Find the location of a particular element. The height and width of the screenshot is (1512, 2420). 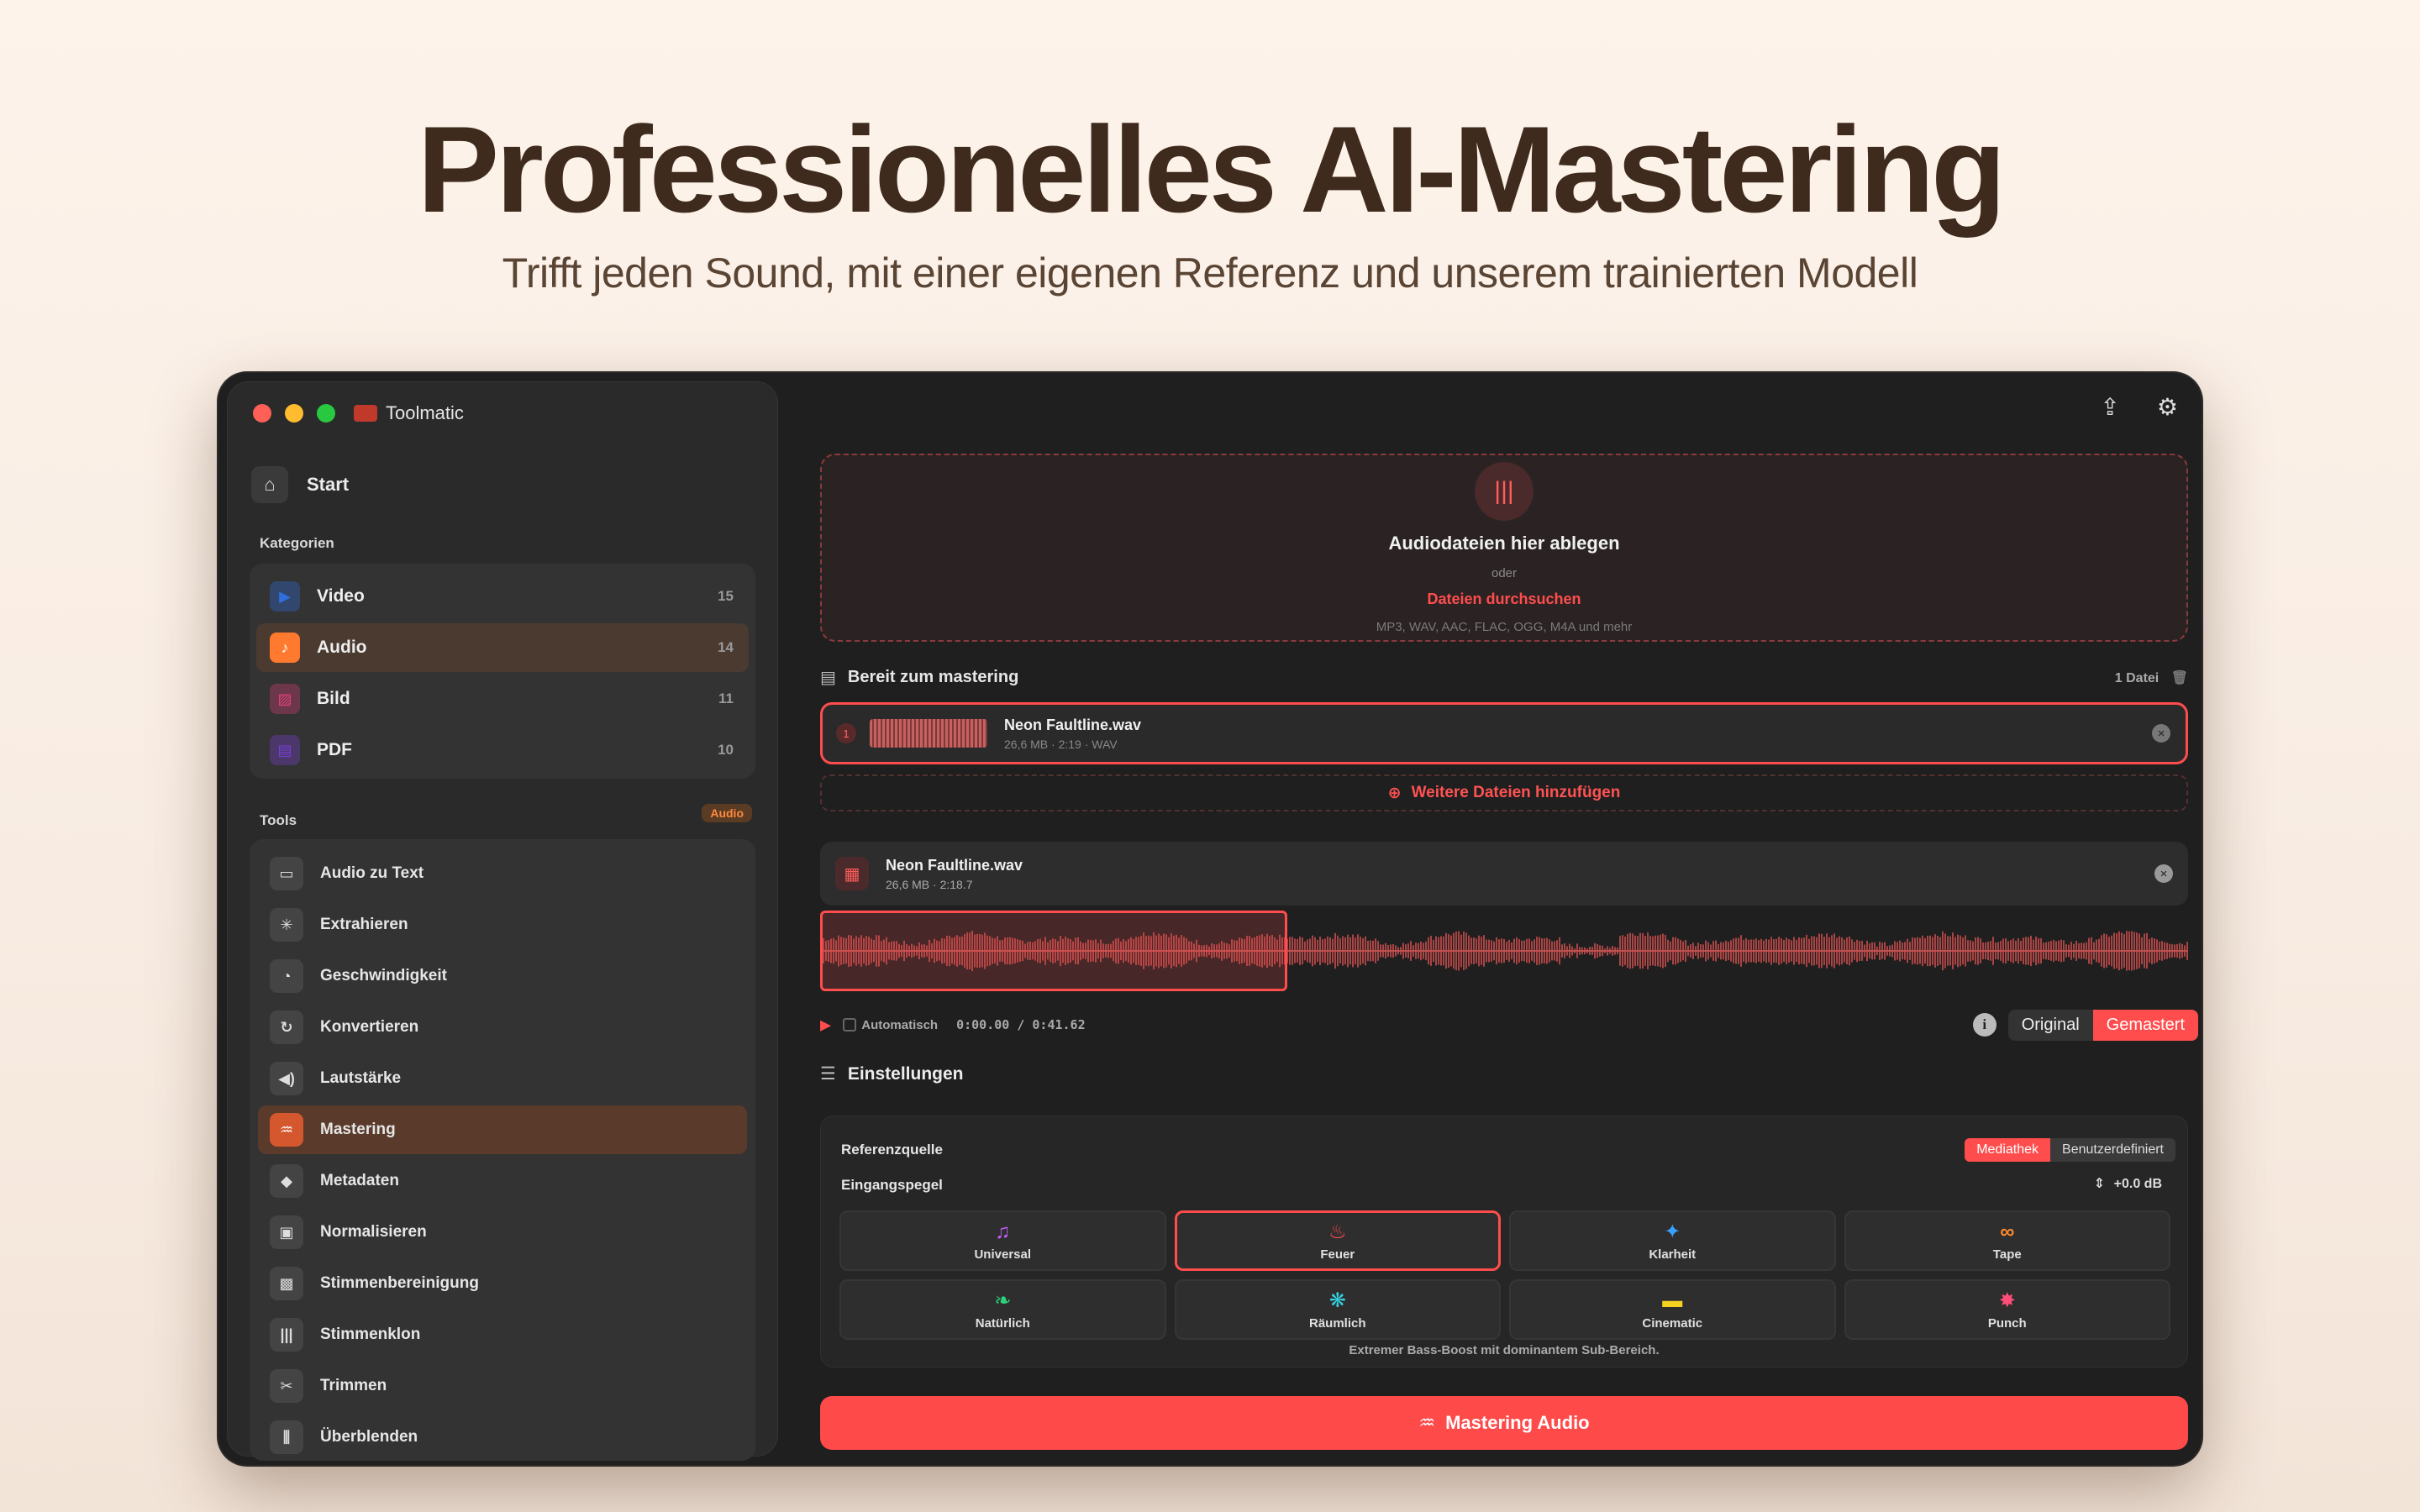

voice-clean-icon: ▩ is located at coordinates (286, 1283).